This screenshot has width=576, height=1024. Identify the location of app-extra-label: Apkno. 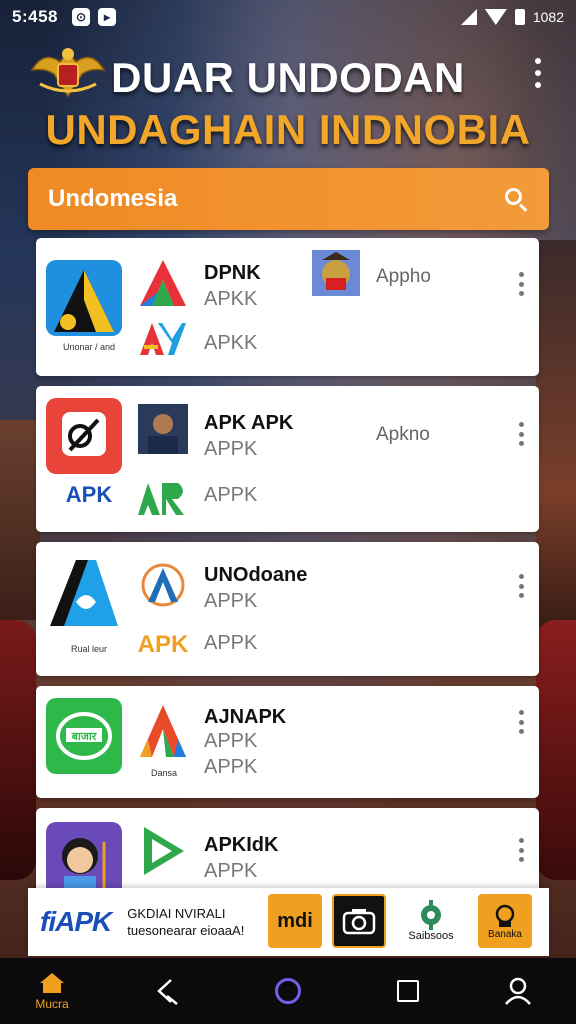
(403, 434).